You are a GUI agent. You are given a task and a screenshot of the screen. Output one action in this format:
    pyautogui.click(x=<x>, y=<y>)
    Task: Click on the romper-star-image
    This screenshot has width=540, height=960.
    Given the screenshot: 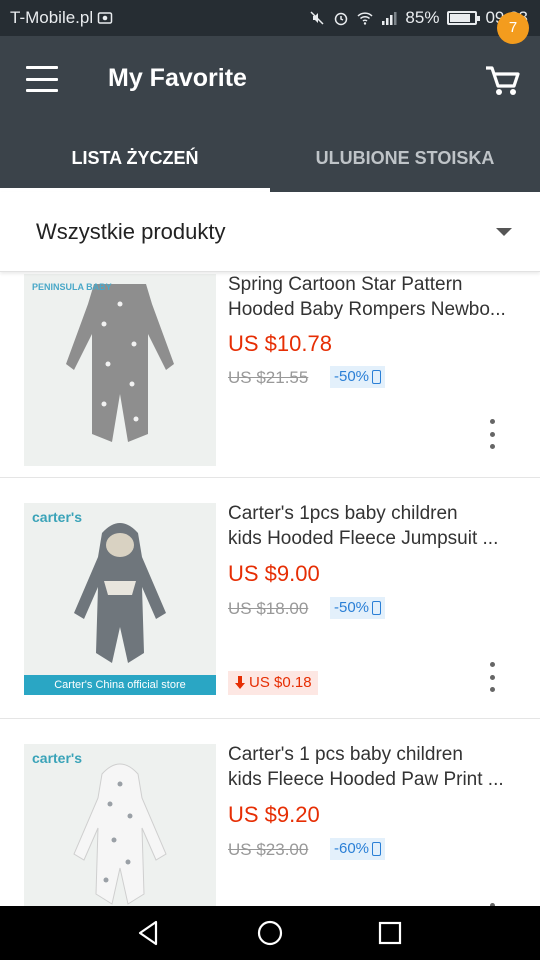 What is the action you would take?
    pyautogui.click(x=120, y=370)
    